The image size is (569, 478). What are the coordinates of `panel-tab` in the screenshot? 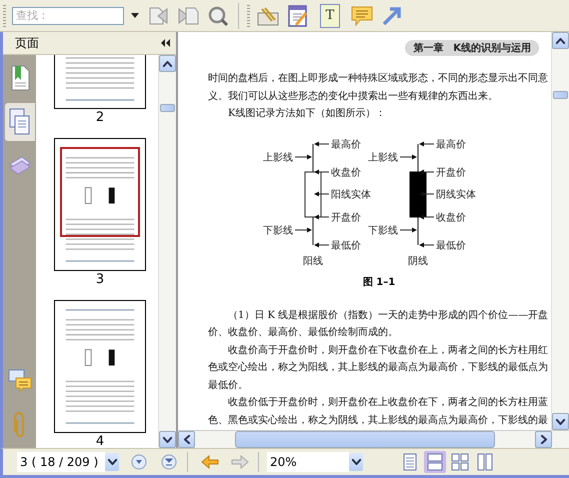 It's located at (19, 122).